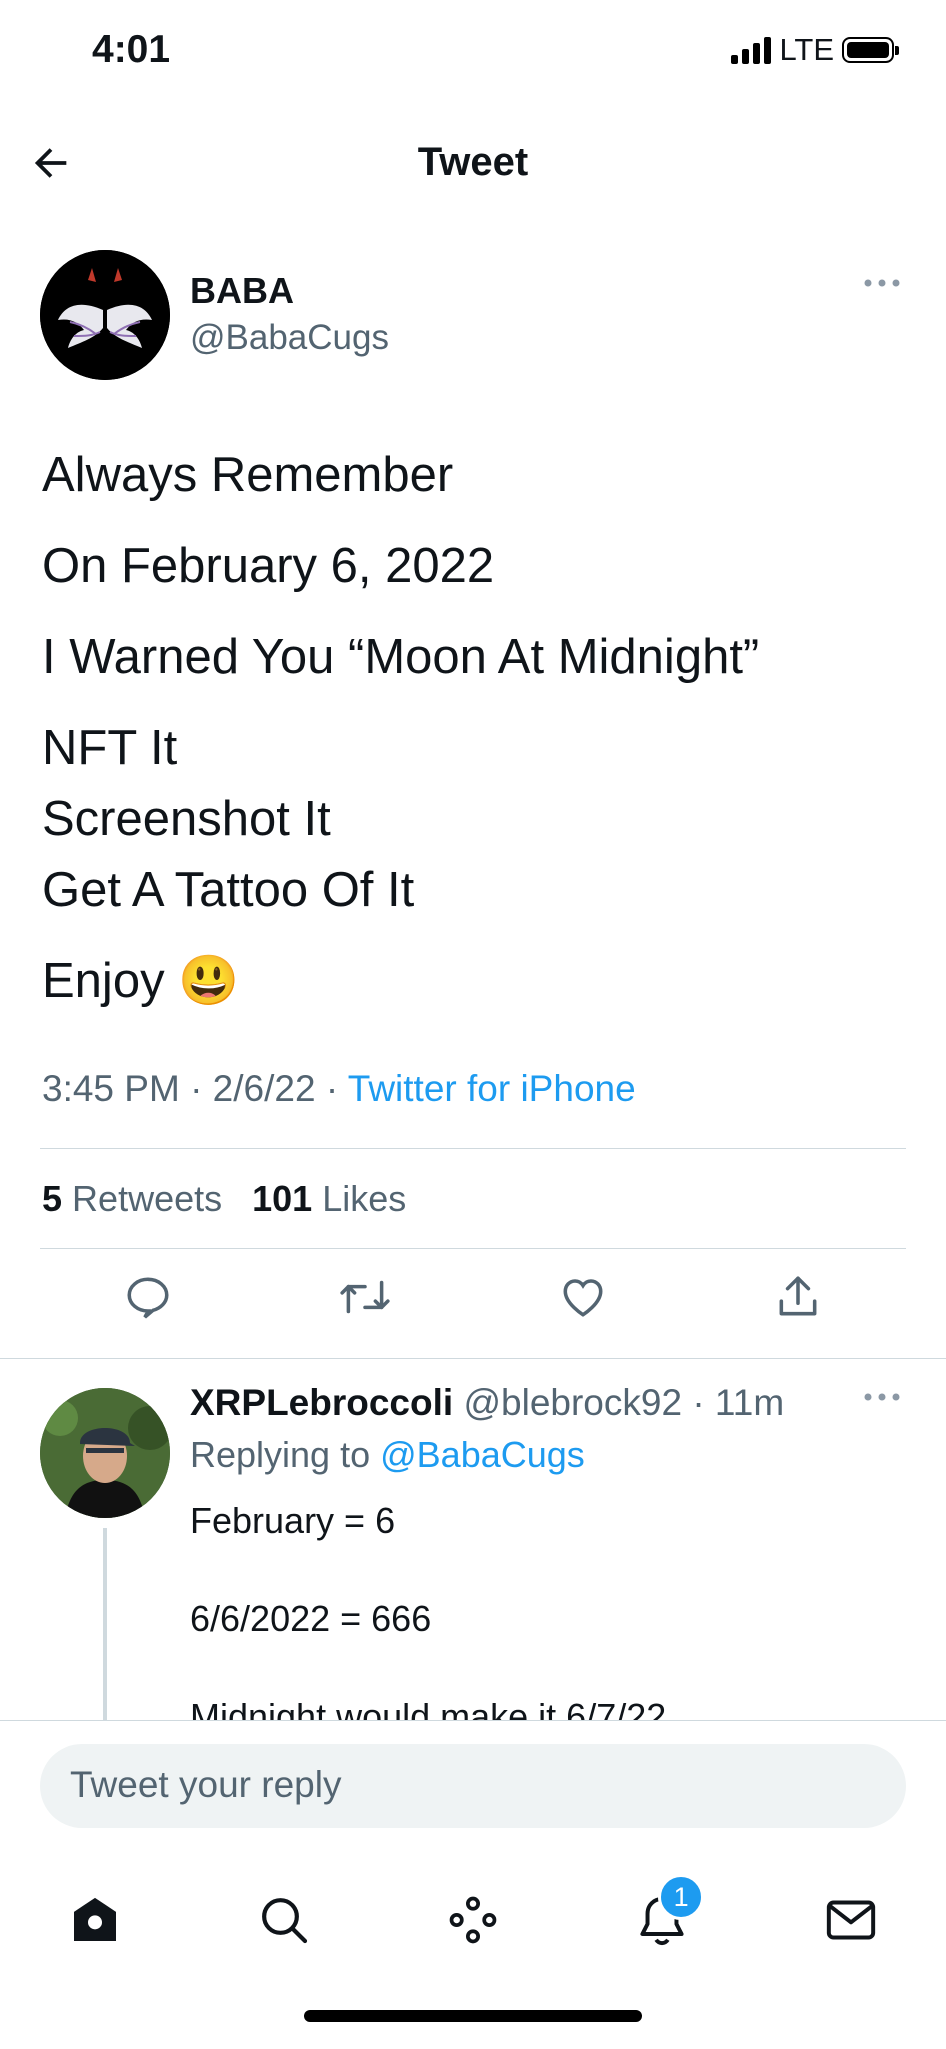 This screenshot has height=2049, width=946. What do you see at coordinates (311, 1618) in the screenshot?
I see `reply-line: 6/6/2022 = 666` at bounding box center [311, 1618].